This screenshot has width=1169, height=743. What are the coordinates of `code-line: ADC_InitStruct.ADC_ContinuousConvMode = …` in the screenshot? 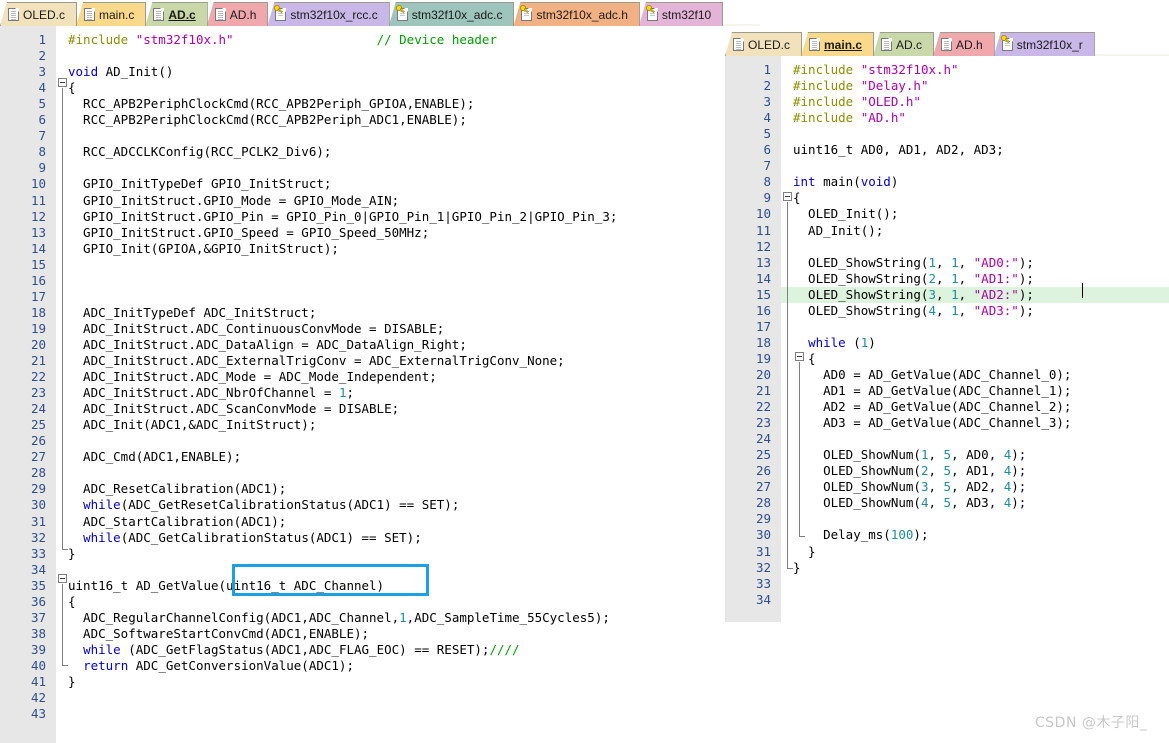 It's located at (256, 328).